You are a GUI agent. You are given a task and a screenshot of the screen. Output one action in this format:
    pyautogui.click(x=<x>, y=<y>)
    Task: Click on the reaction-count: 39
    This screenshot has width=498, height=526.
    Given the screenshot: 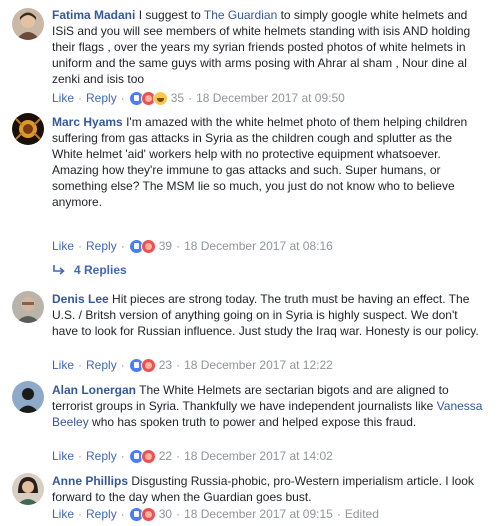 What is the action you would take?
    pyautogui.click(x=165, y=246)
    